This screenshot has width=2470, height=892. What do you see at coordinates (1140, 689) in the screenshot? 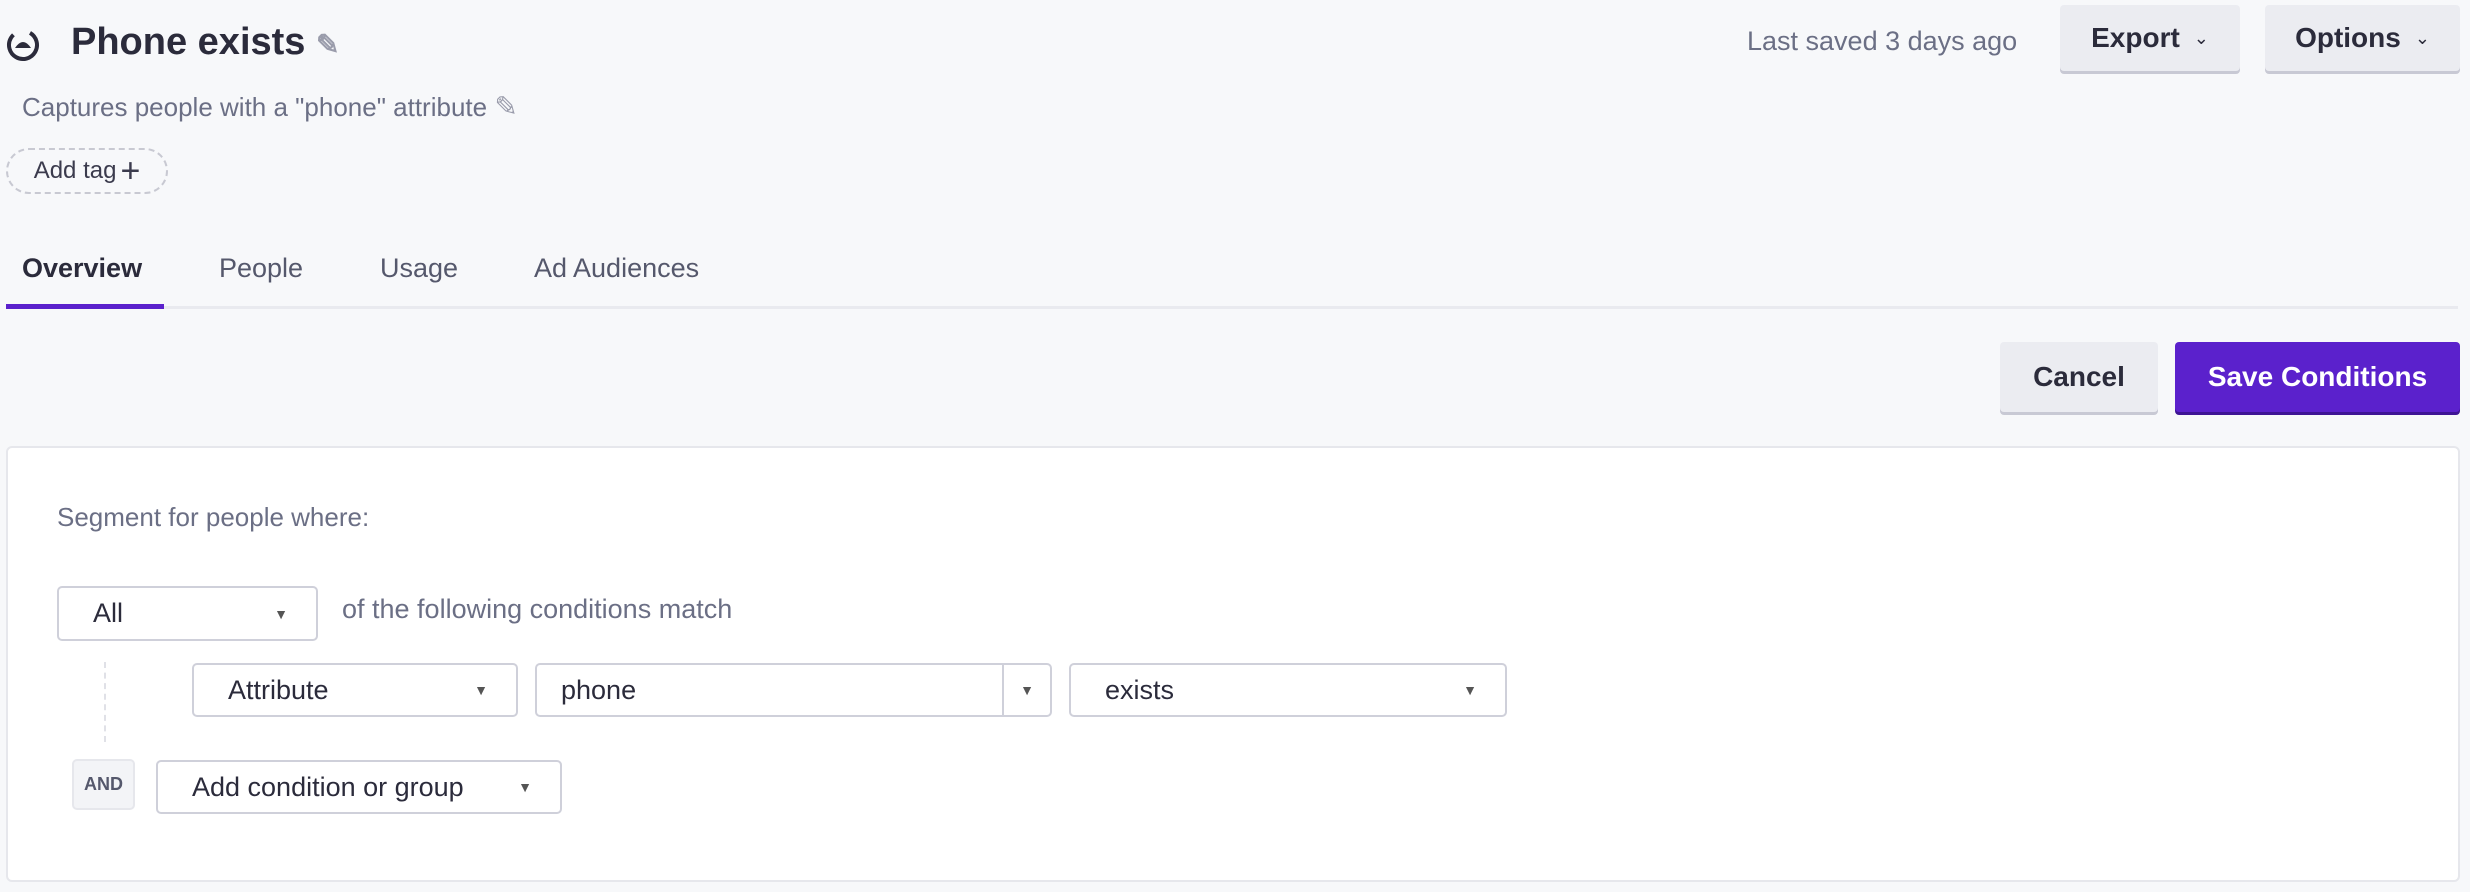
I see `operator-value: exists` at bounding box center [1140, 689].